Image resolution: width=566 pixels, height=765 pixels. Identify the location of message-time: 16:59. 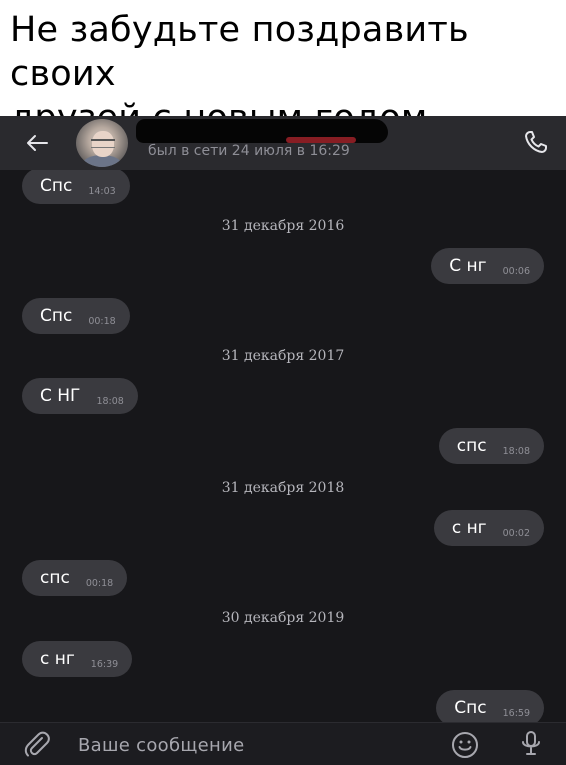
(516, 713).